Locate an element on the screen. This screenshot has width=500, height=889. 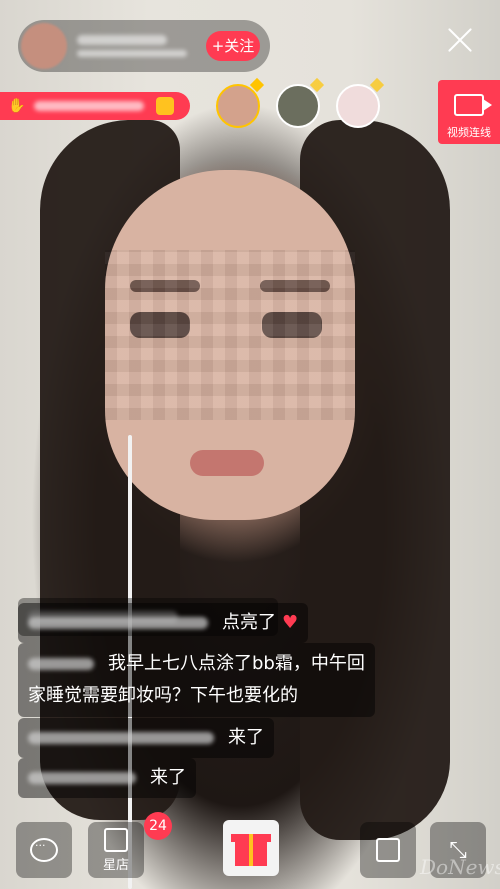
hand-icon: ✋ is located at coordinates (17, 106).